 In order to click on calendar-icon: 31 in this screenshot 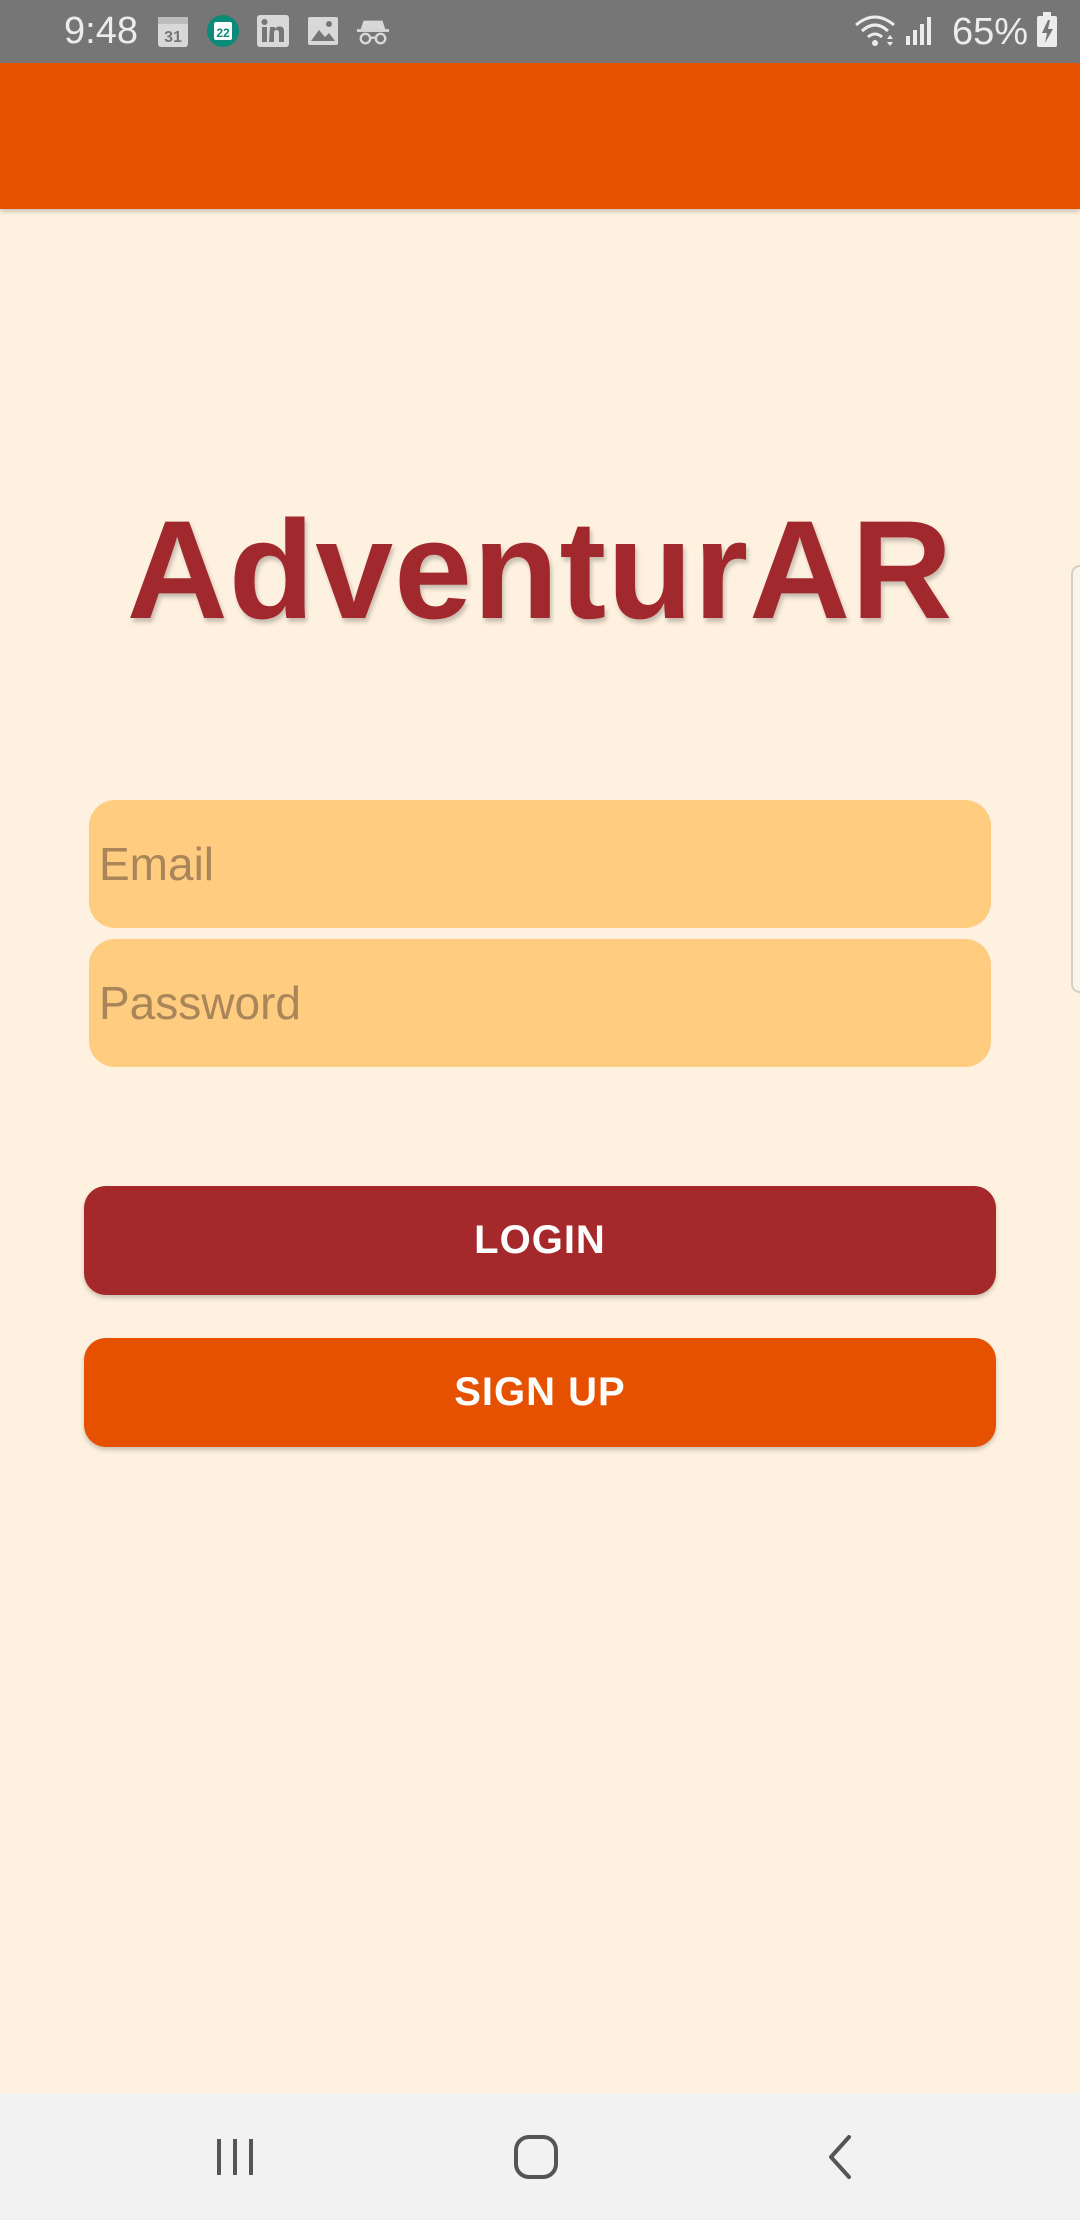, I will do `click(173, 31)`.